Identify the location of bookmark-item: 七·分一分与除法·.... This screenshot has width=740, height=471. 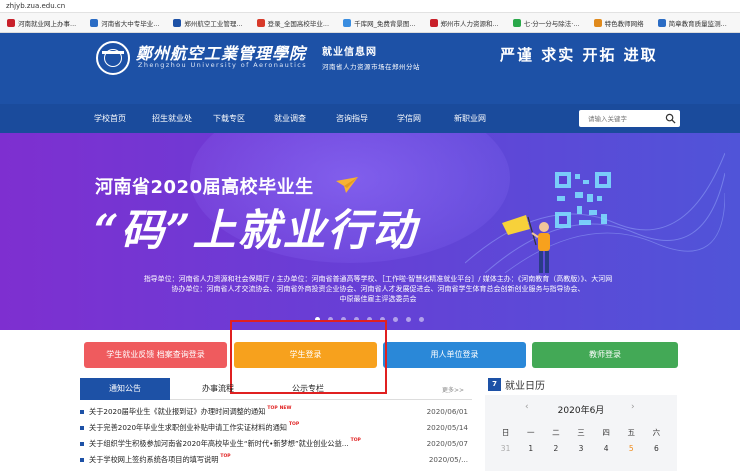
(546, 23).